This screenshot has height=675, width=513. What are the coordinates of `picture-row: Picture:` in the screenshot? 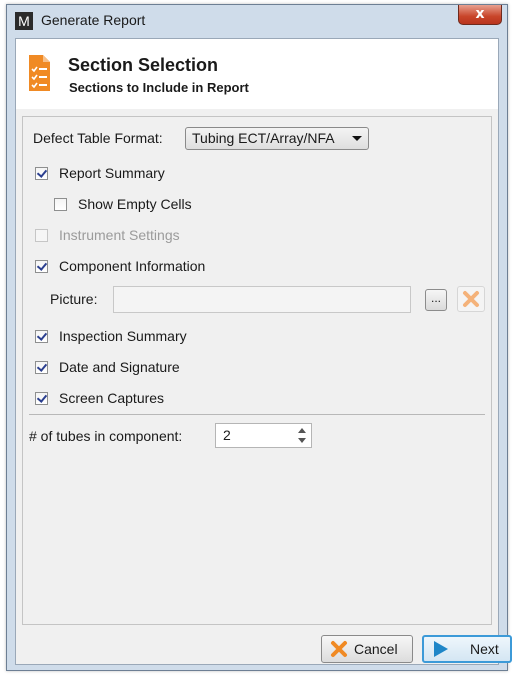 It's located at (73, 299).